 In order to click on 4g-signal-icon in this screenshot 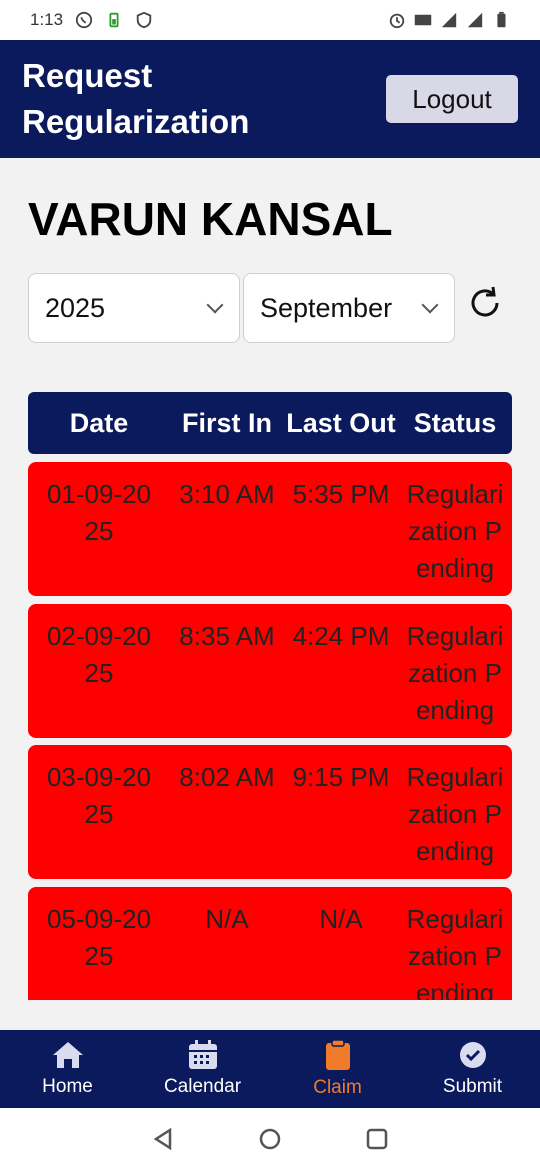, I will do `click(449, 20)`.